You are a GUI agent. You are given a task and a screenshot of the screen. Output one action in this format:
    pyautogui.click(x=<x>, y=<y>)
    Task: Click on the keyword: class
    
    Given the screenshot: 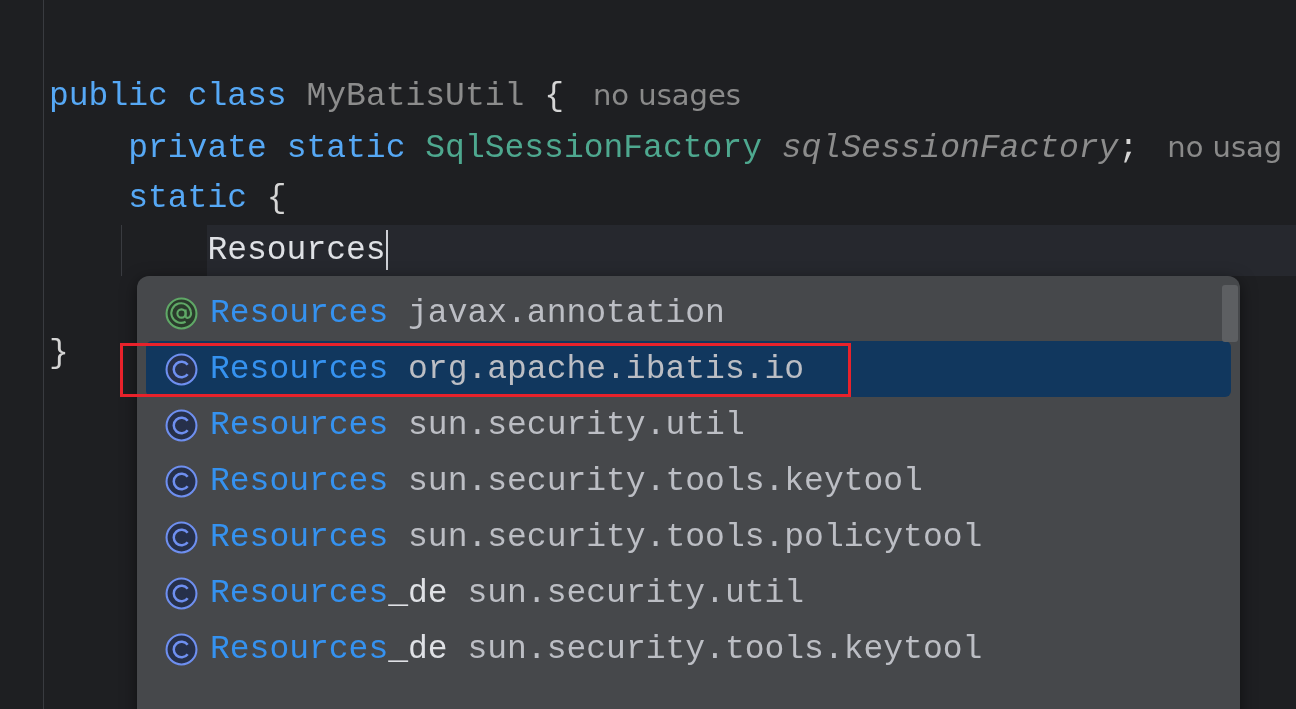 What is the action you would take?
    pyautogui.click(x=237, y=96)
    